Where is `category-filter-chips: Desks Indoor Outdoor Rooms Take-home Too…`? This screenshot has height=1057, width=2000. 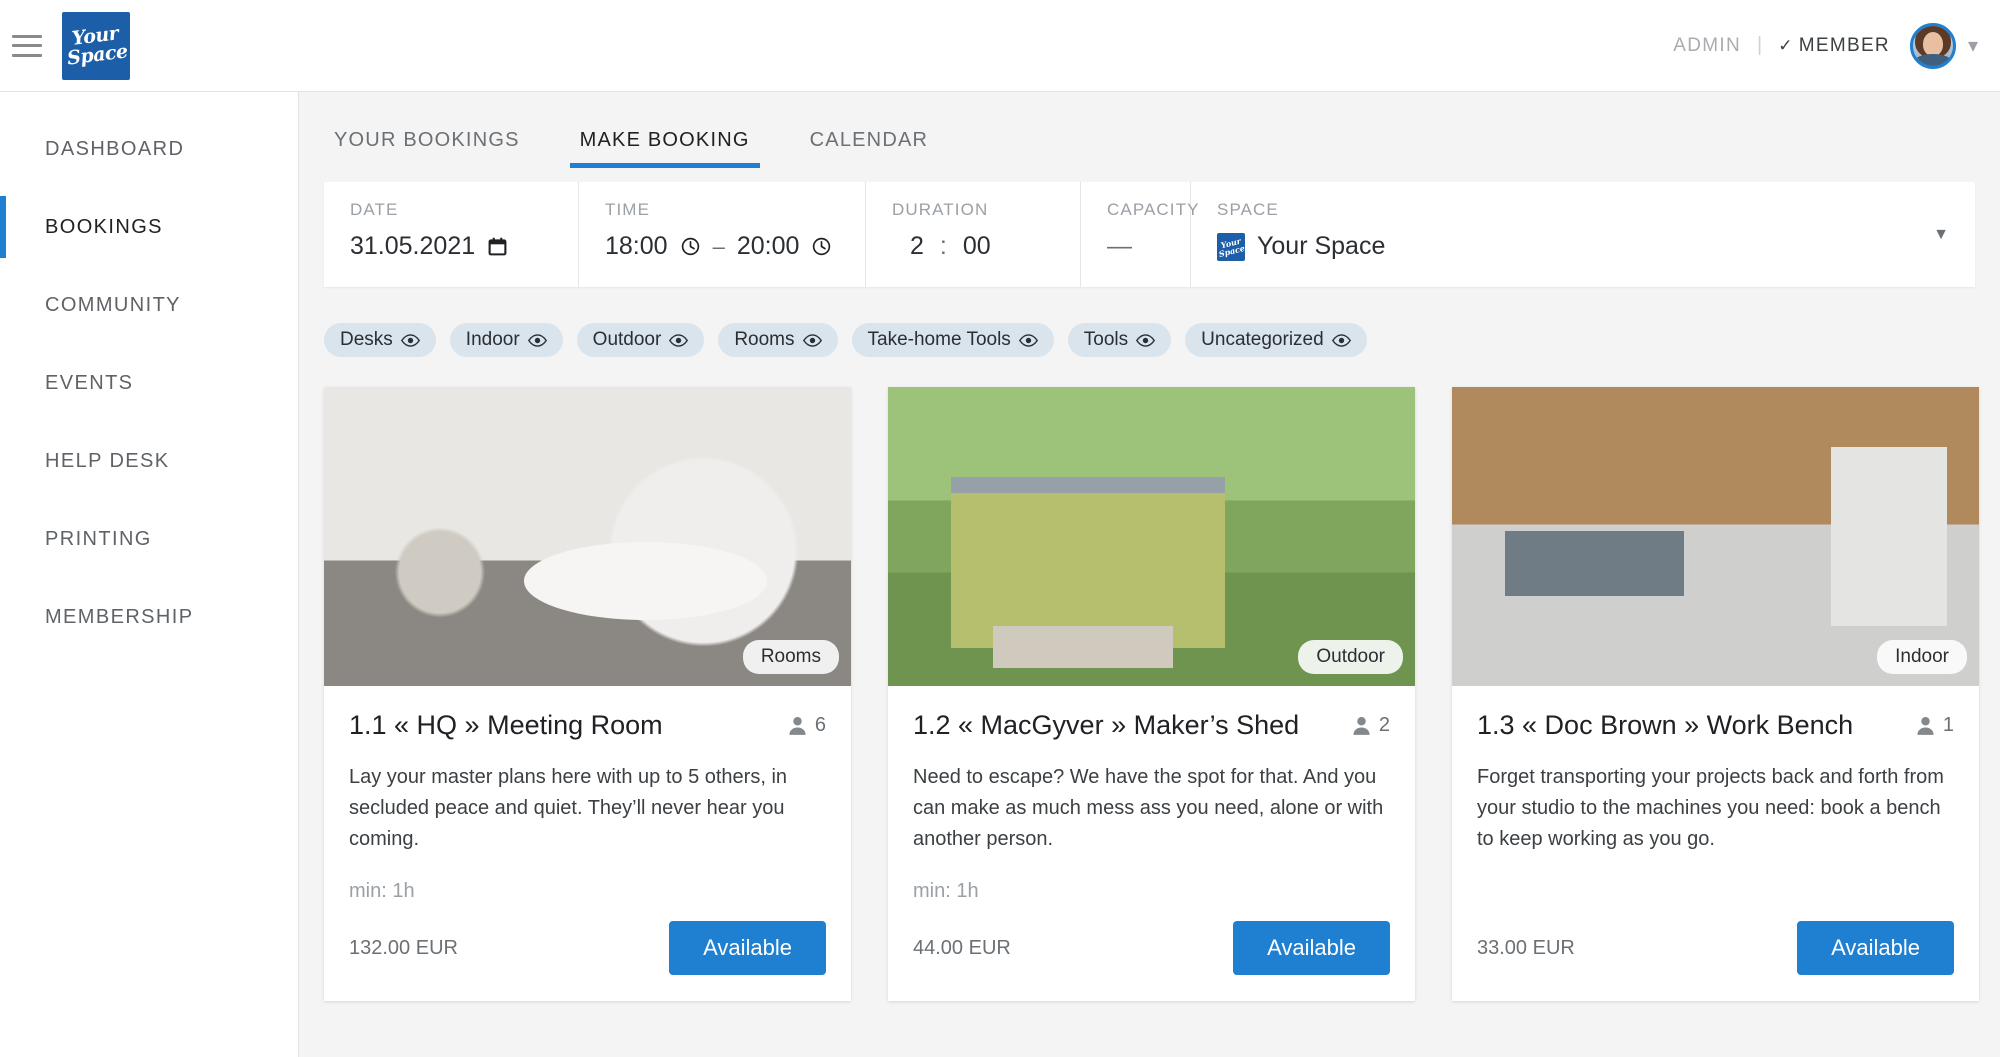 category-filter-chips: Desks Indoor Outdoor Rooms Take-home Too… is located at coordinates (1149, 322).